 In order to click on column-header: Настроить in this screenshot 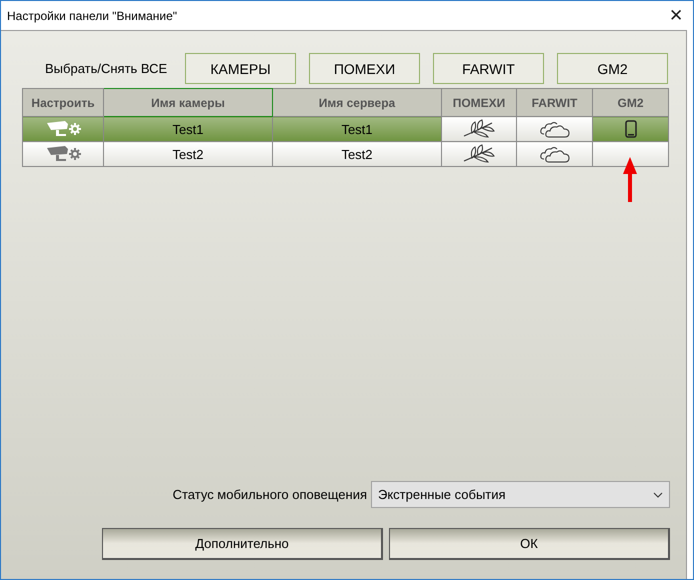, I will do `click(63, 102)`.